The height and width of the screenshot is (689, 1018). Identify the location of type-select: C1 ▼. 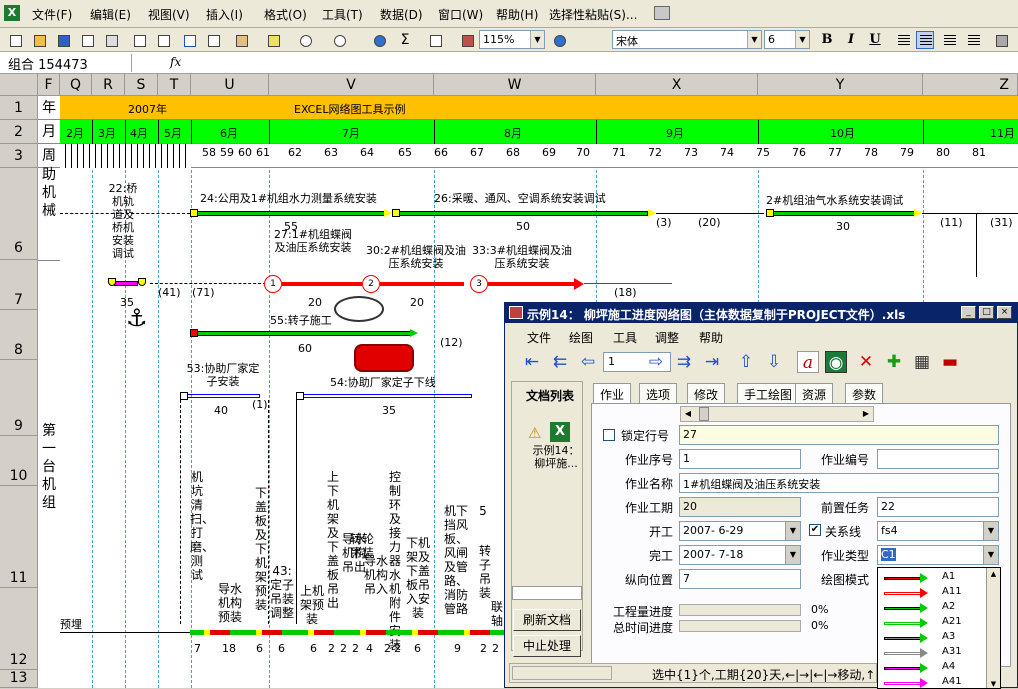
(938, 555).